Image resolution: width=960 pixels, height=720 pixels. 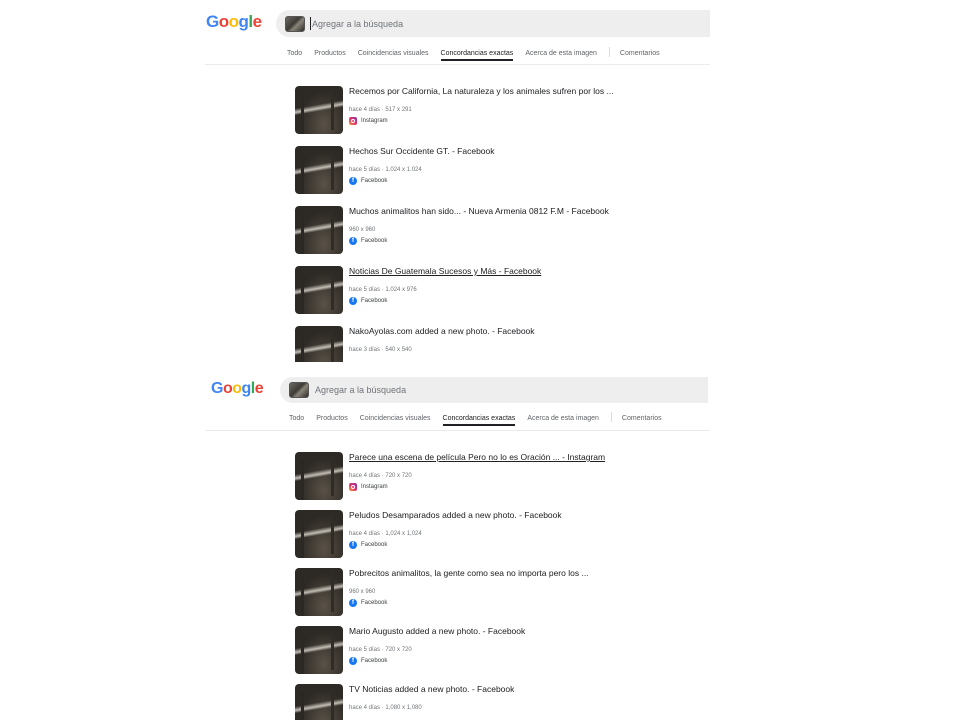 I want to click on result-meta: hace 5 días · 720 x 720, so click(x=380, y=650).